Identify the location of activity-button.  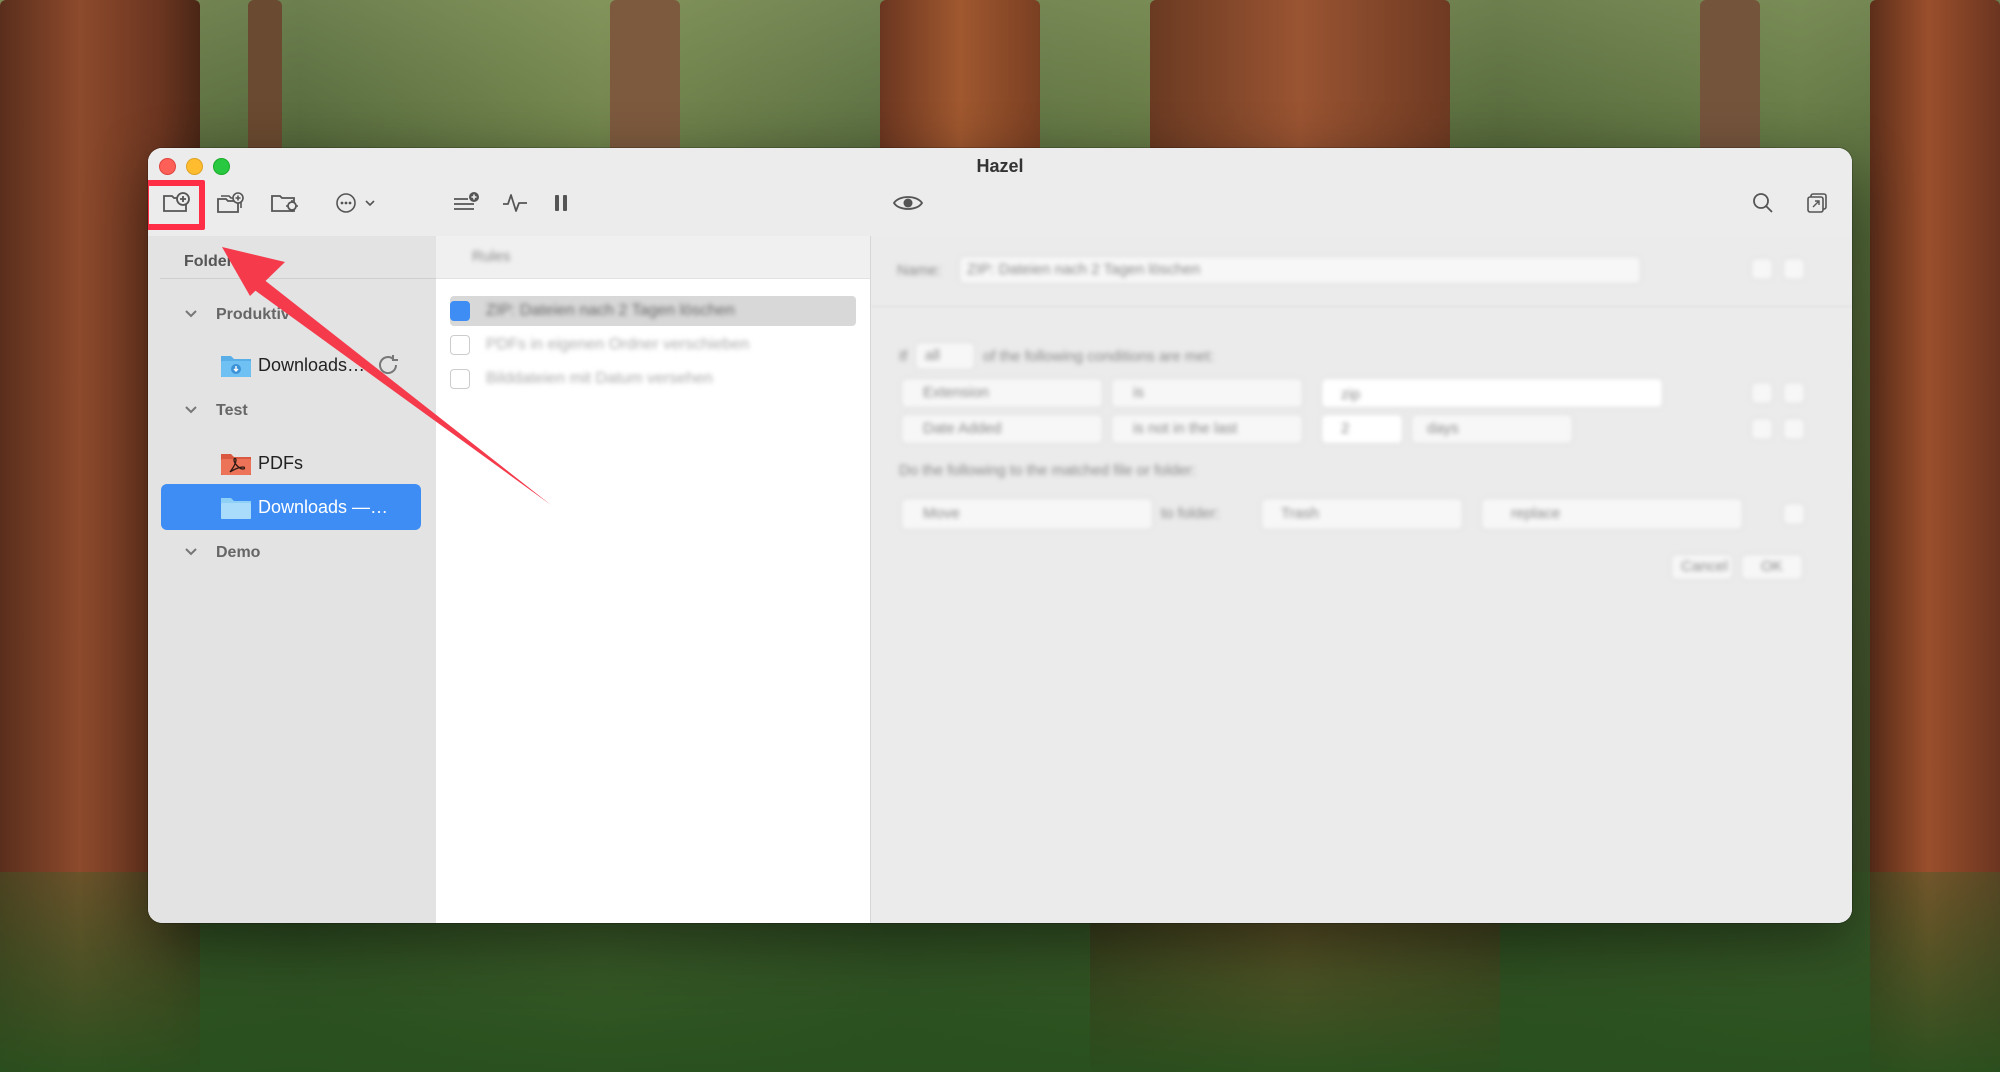
(515, 203).